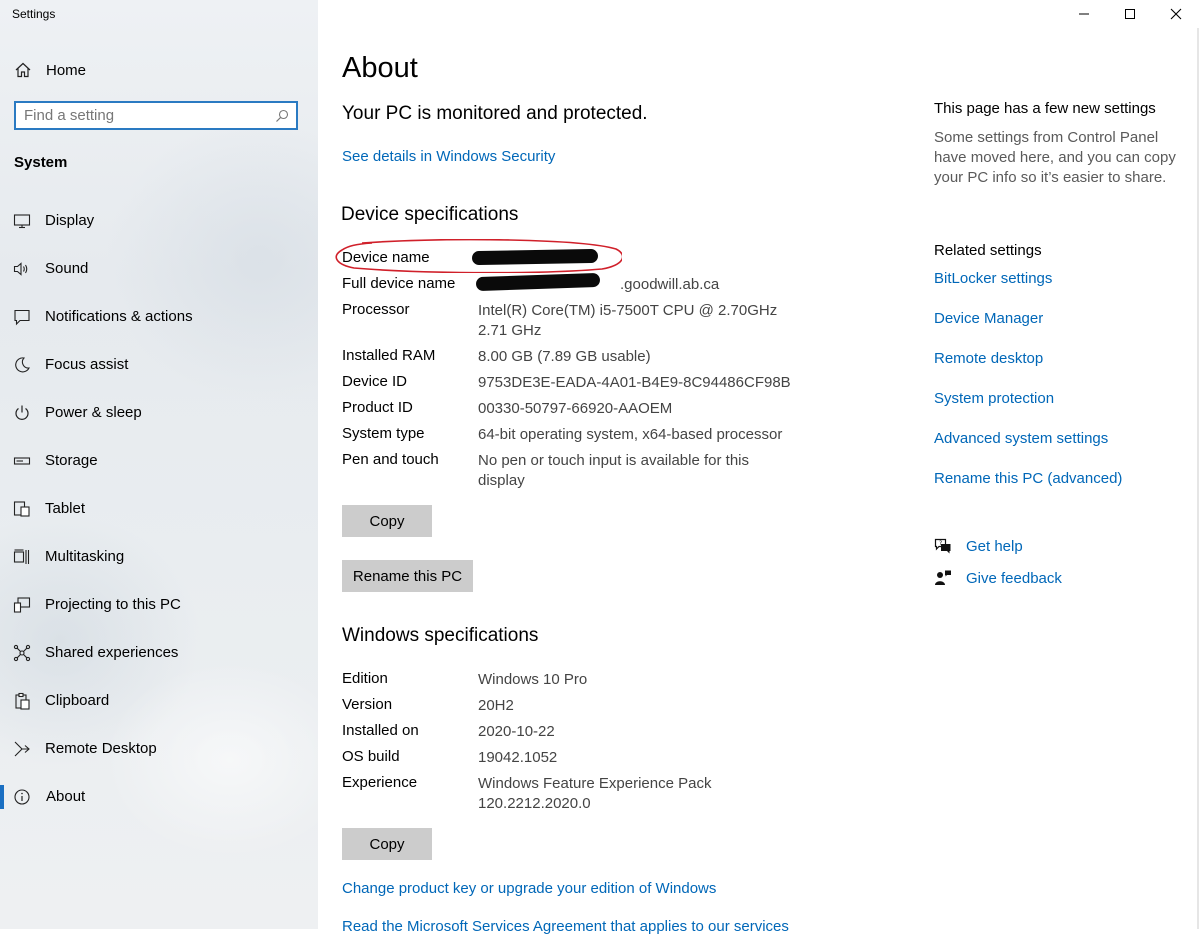  I want to click on spec-key: Installed on, so click(380, 730).